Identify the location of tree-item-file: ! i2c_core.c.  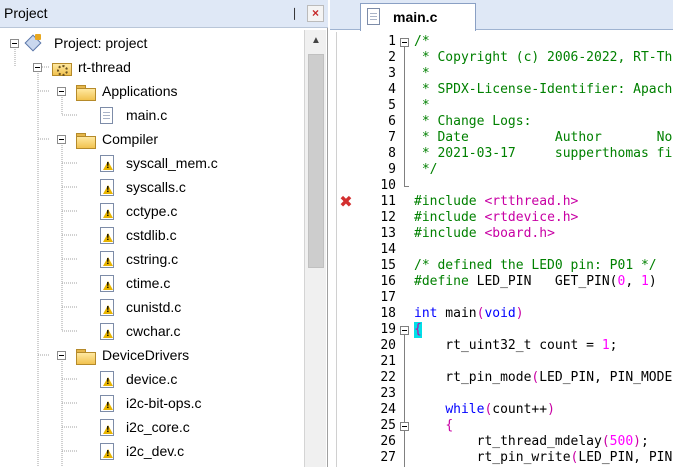
(150, 428).